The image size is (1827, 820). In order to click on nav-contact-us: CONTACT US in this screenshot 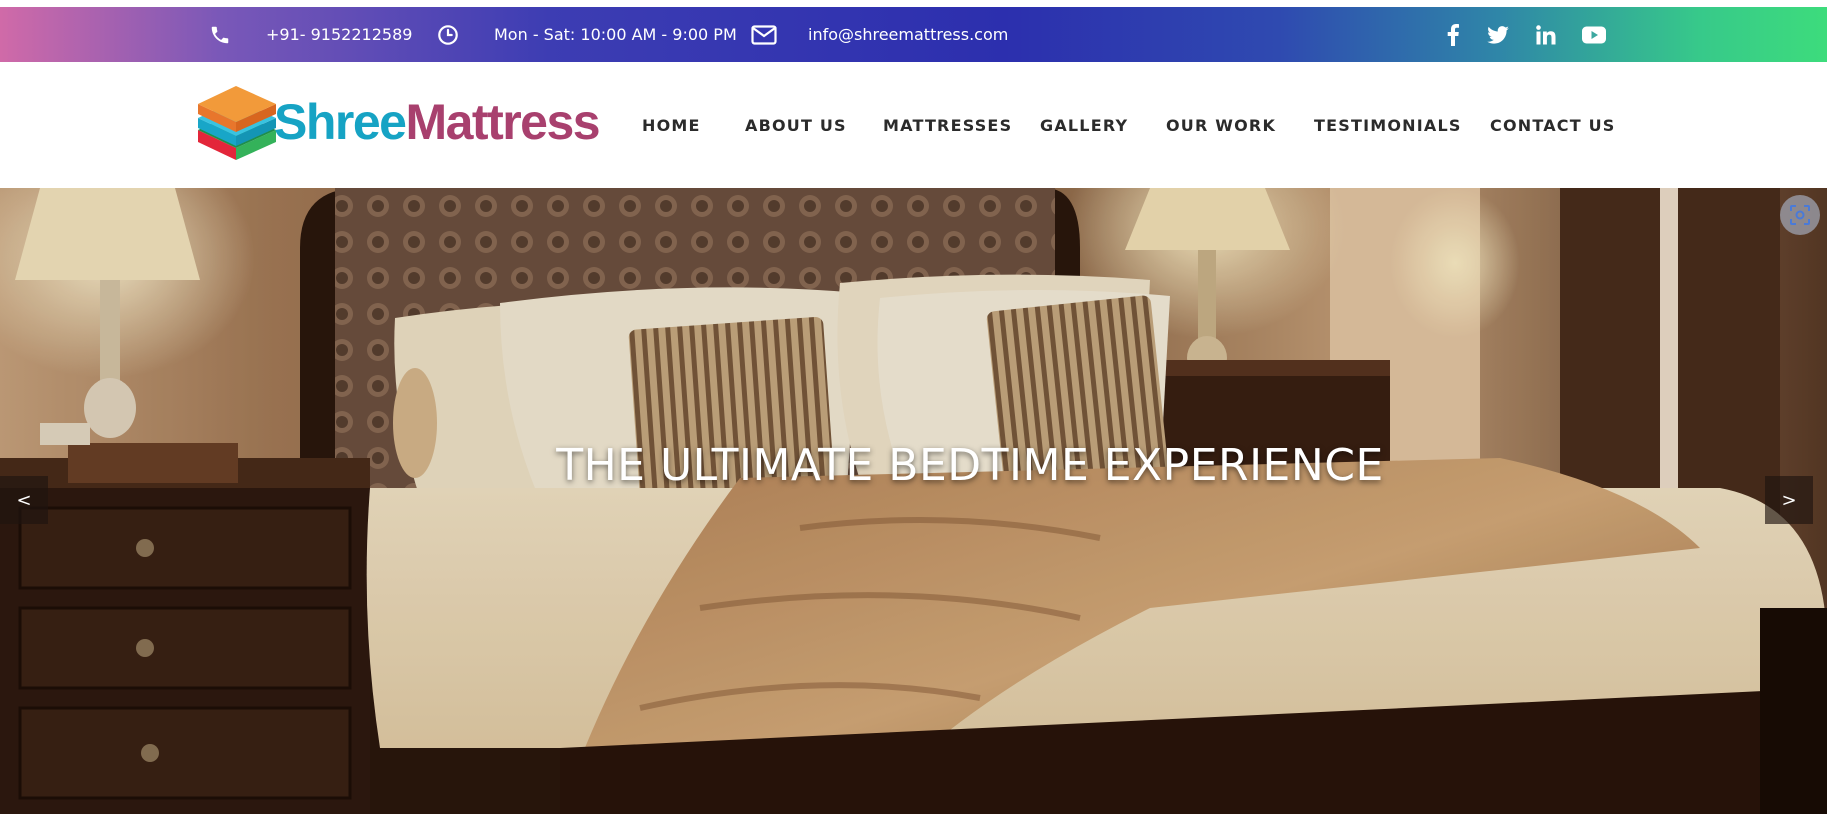, I will do `click(1553, 125)`.